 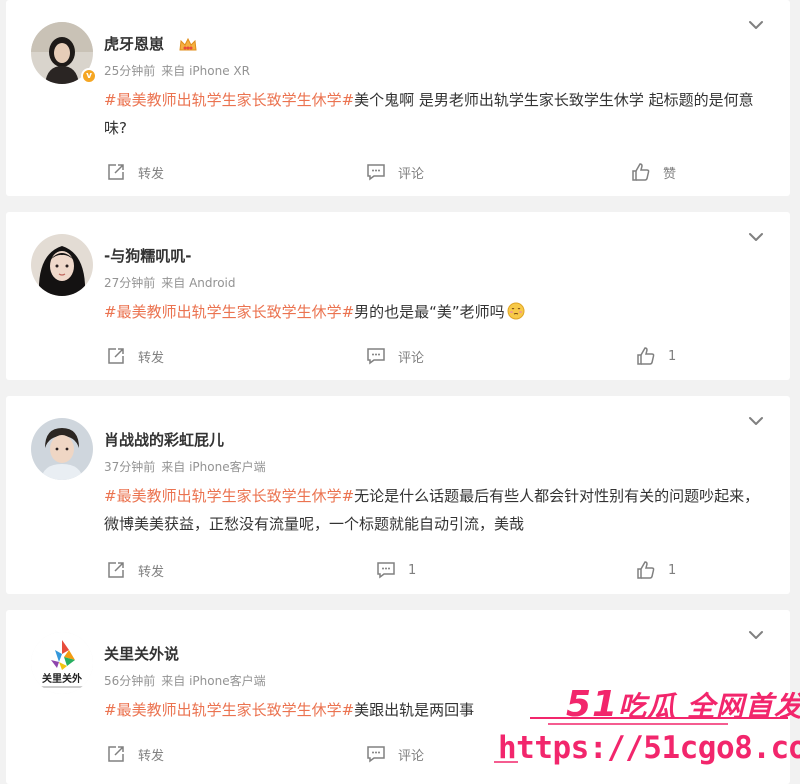 I want to click on post-source: 来自 iPhone XR, so click(x=205, y=71).